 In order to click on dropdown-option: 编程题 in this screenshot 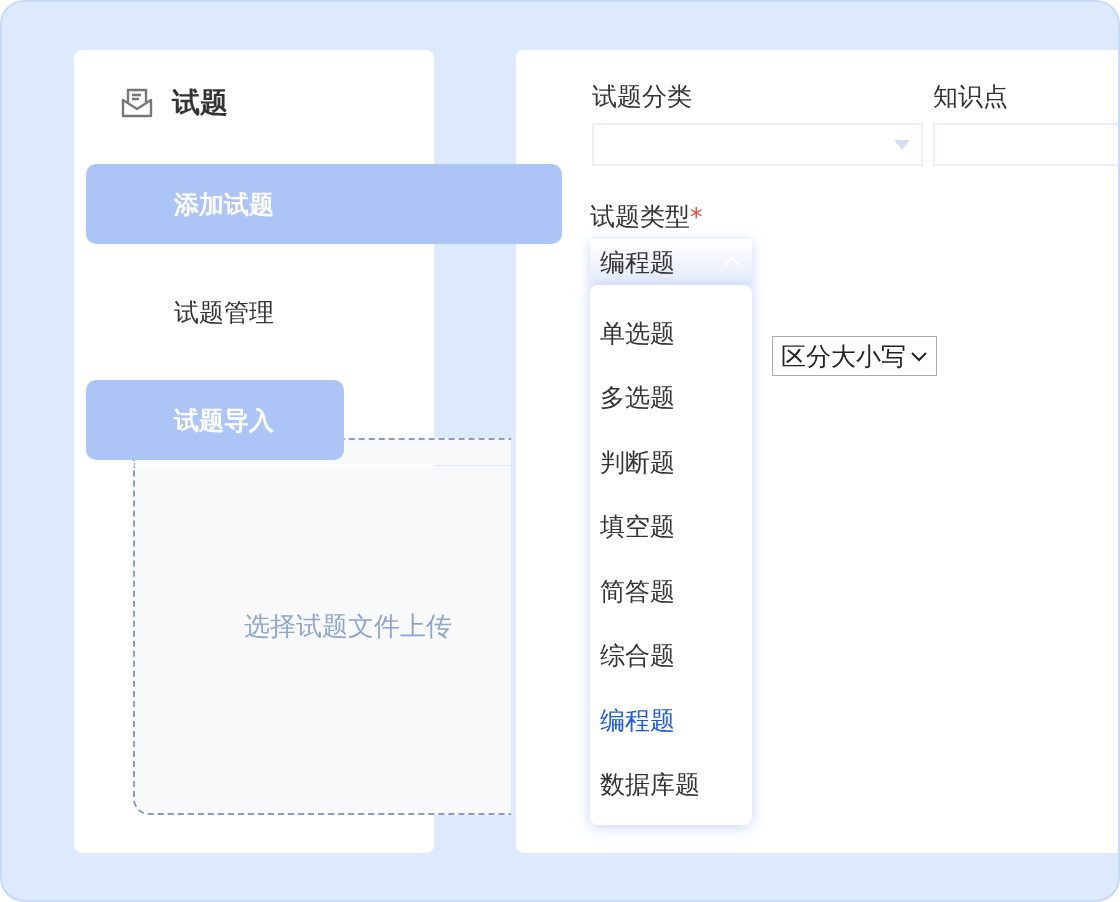, I will do `click(671, 720)`.